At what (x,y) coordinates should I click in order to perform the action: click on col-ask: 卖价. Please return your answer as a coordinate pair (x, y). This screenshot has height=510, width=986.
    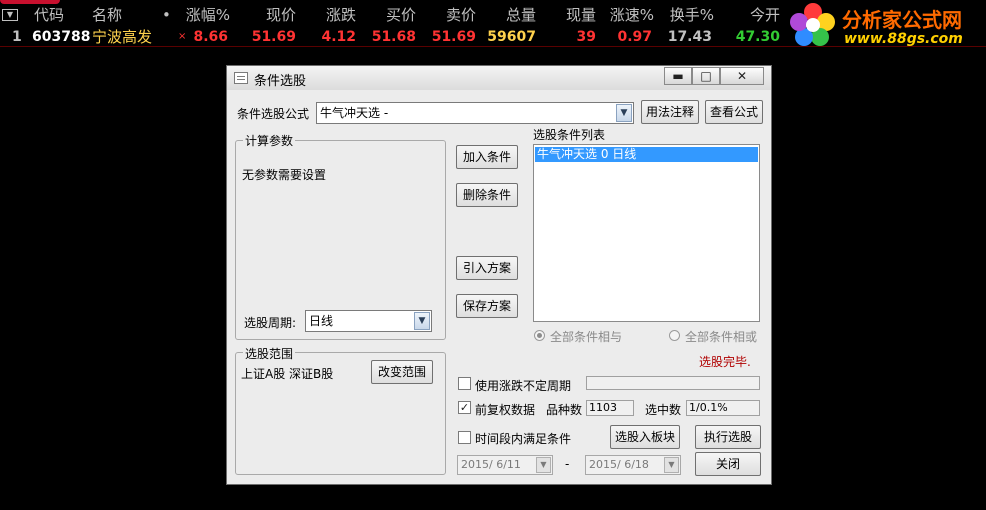
    Looking at the image, I should click on (451, 15).